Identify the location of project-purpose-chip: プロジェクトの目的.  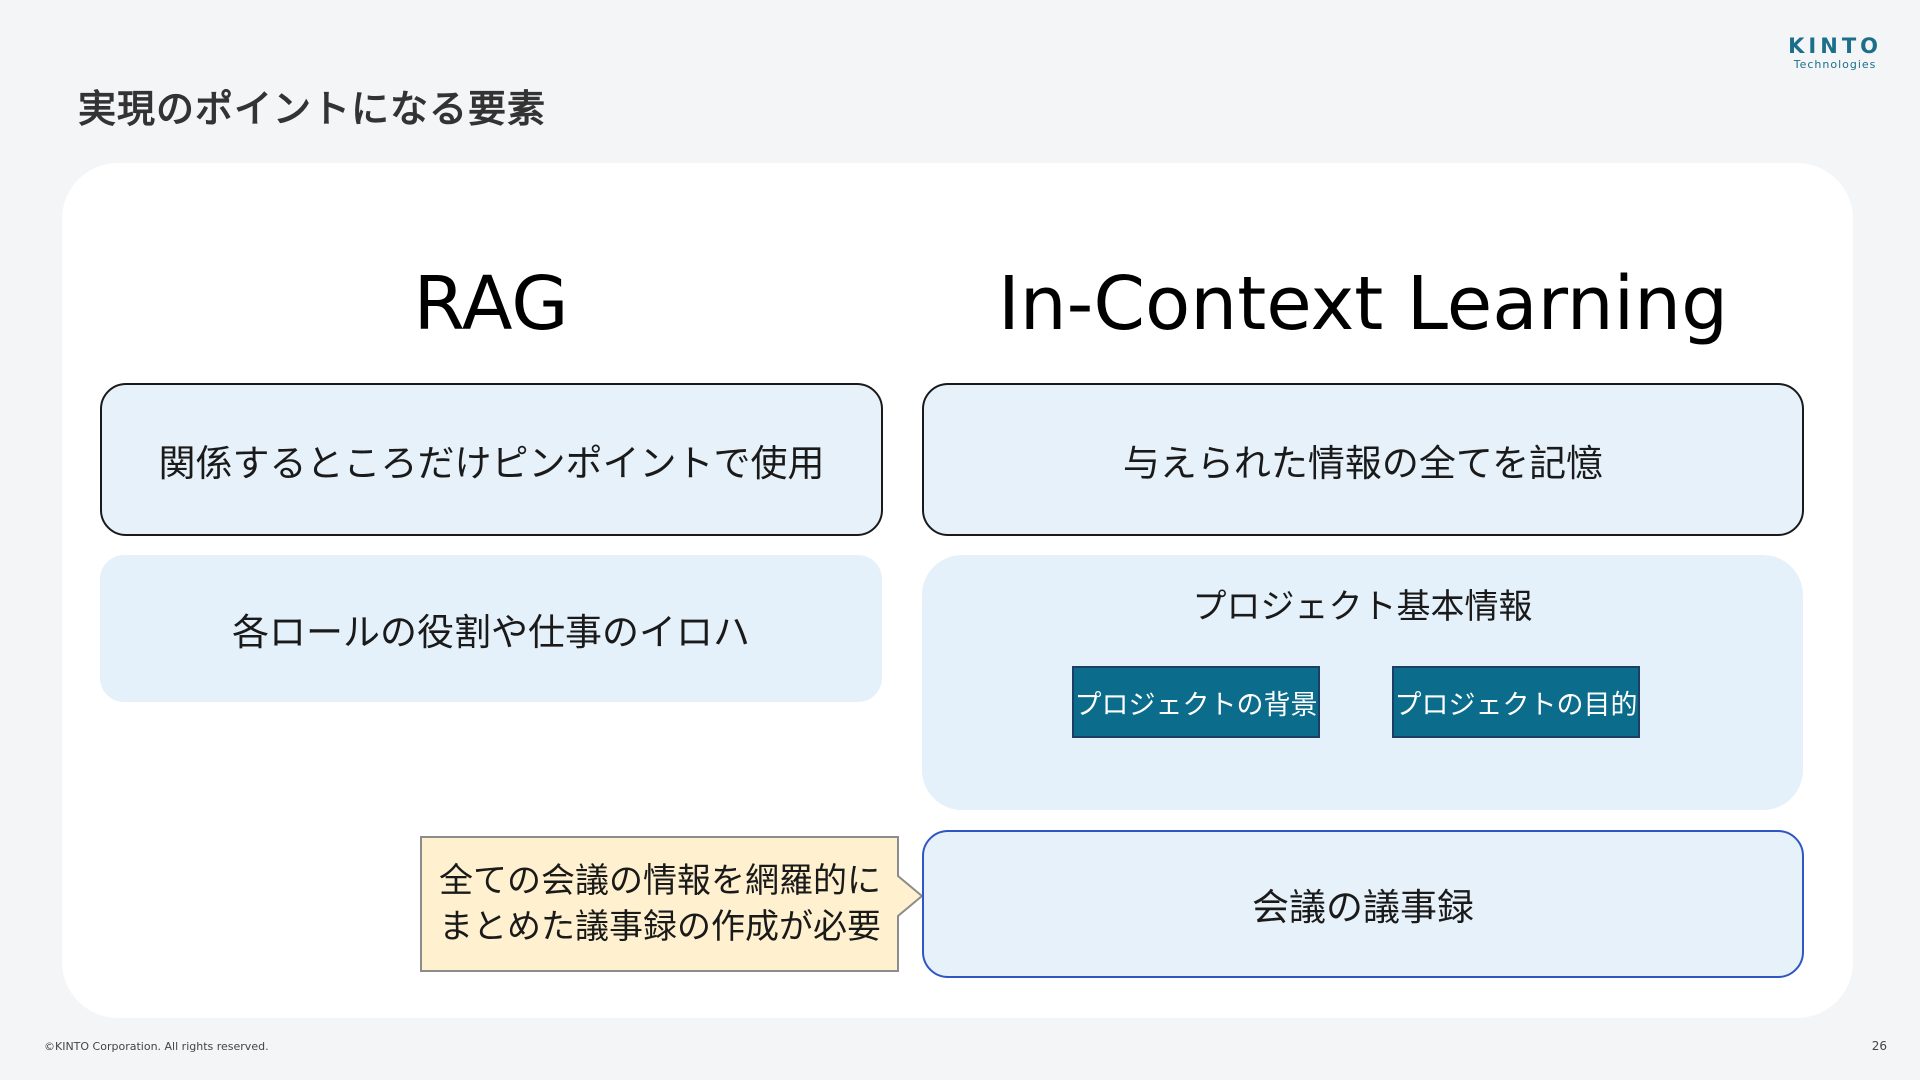
(1516, 702).